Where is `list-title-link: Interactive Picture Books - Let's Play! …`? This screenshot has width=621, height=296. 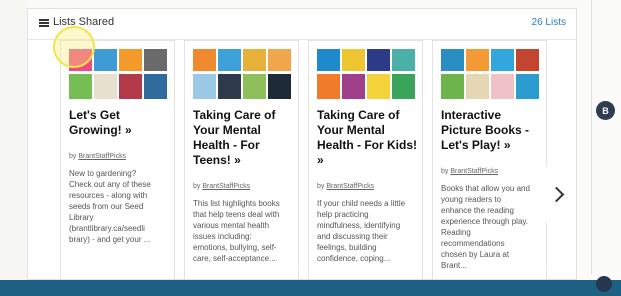
list-title-link: Interactive Picture Books - Let's Play! … is located at coordinates (491, 130).